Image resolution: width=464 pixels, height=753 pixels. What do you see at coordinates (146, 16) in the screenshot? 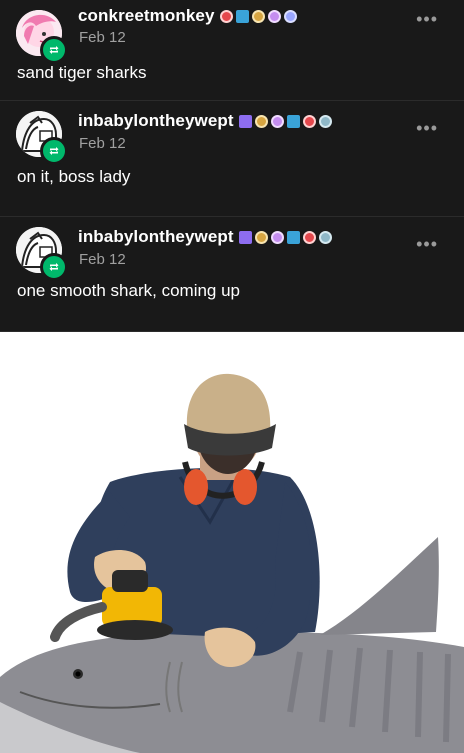
I see `username: conkreetmonkey` at bounding box center [146, 16].